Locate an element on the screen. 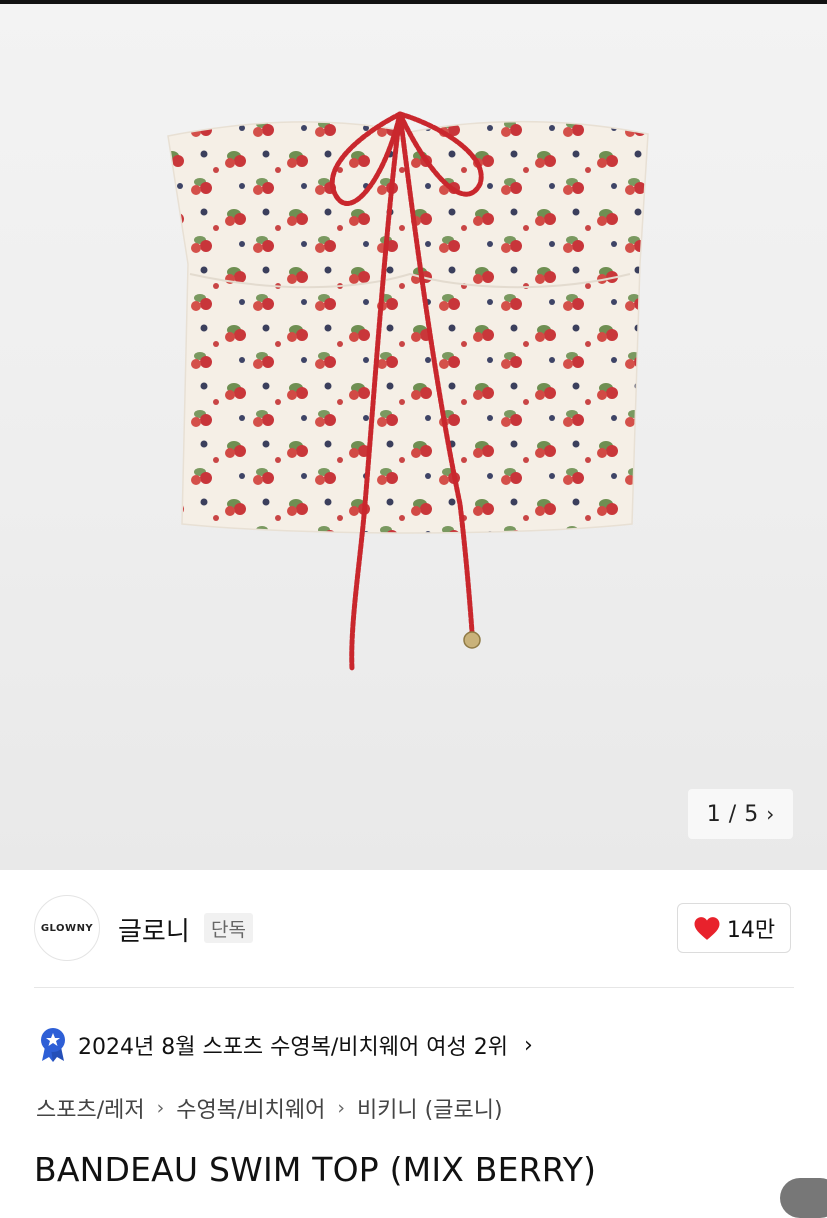  breadcrumb: 스포츠/레저 › 수영복/비치웨어 › 비키니 (글로니) is located at coordinates (269, 1108).